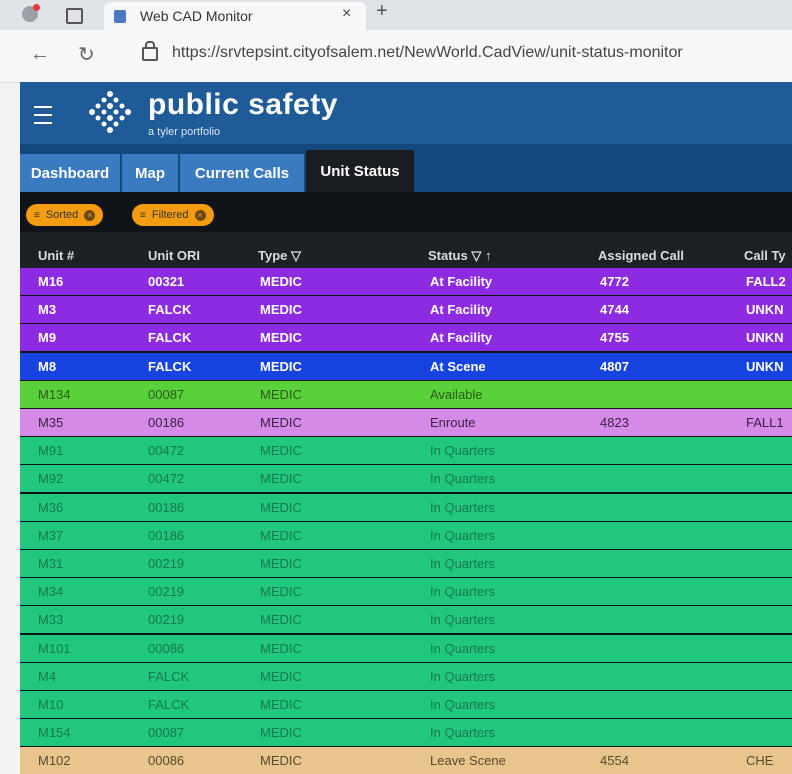  Describe the element at coordinates (279, 256) in the screenshot. I see `col-type: Type ▽` at that location.